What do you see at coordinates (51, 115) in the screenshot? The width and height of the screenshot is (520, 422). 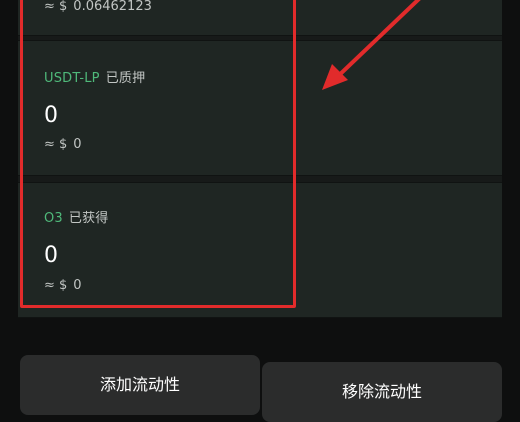 I see `staked-amount: 0` at bounding box center [51, 115].